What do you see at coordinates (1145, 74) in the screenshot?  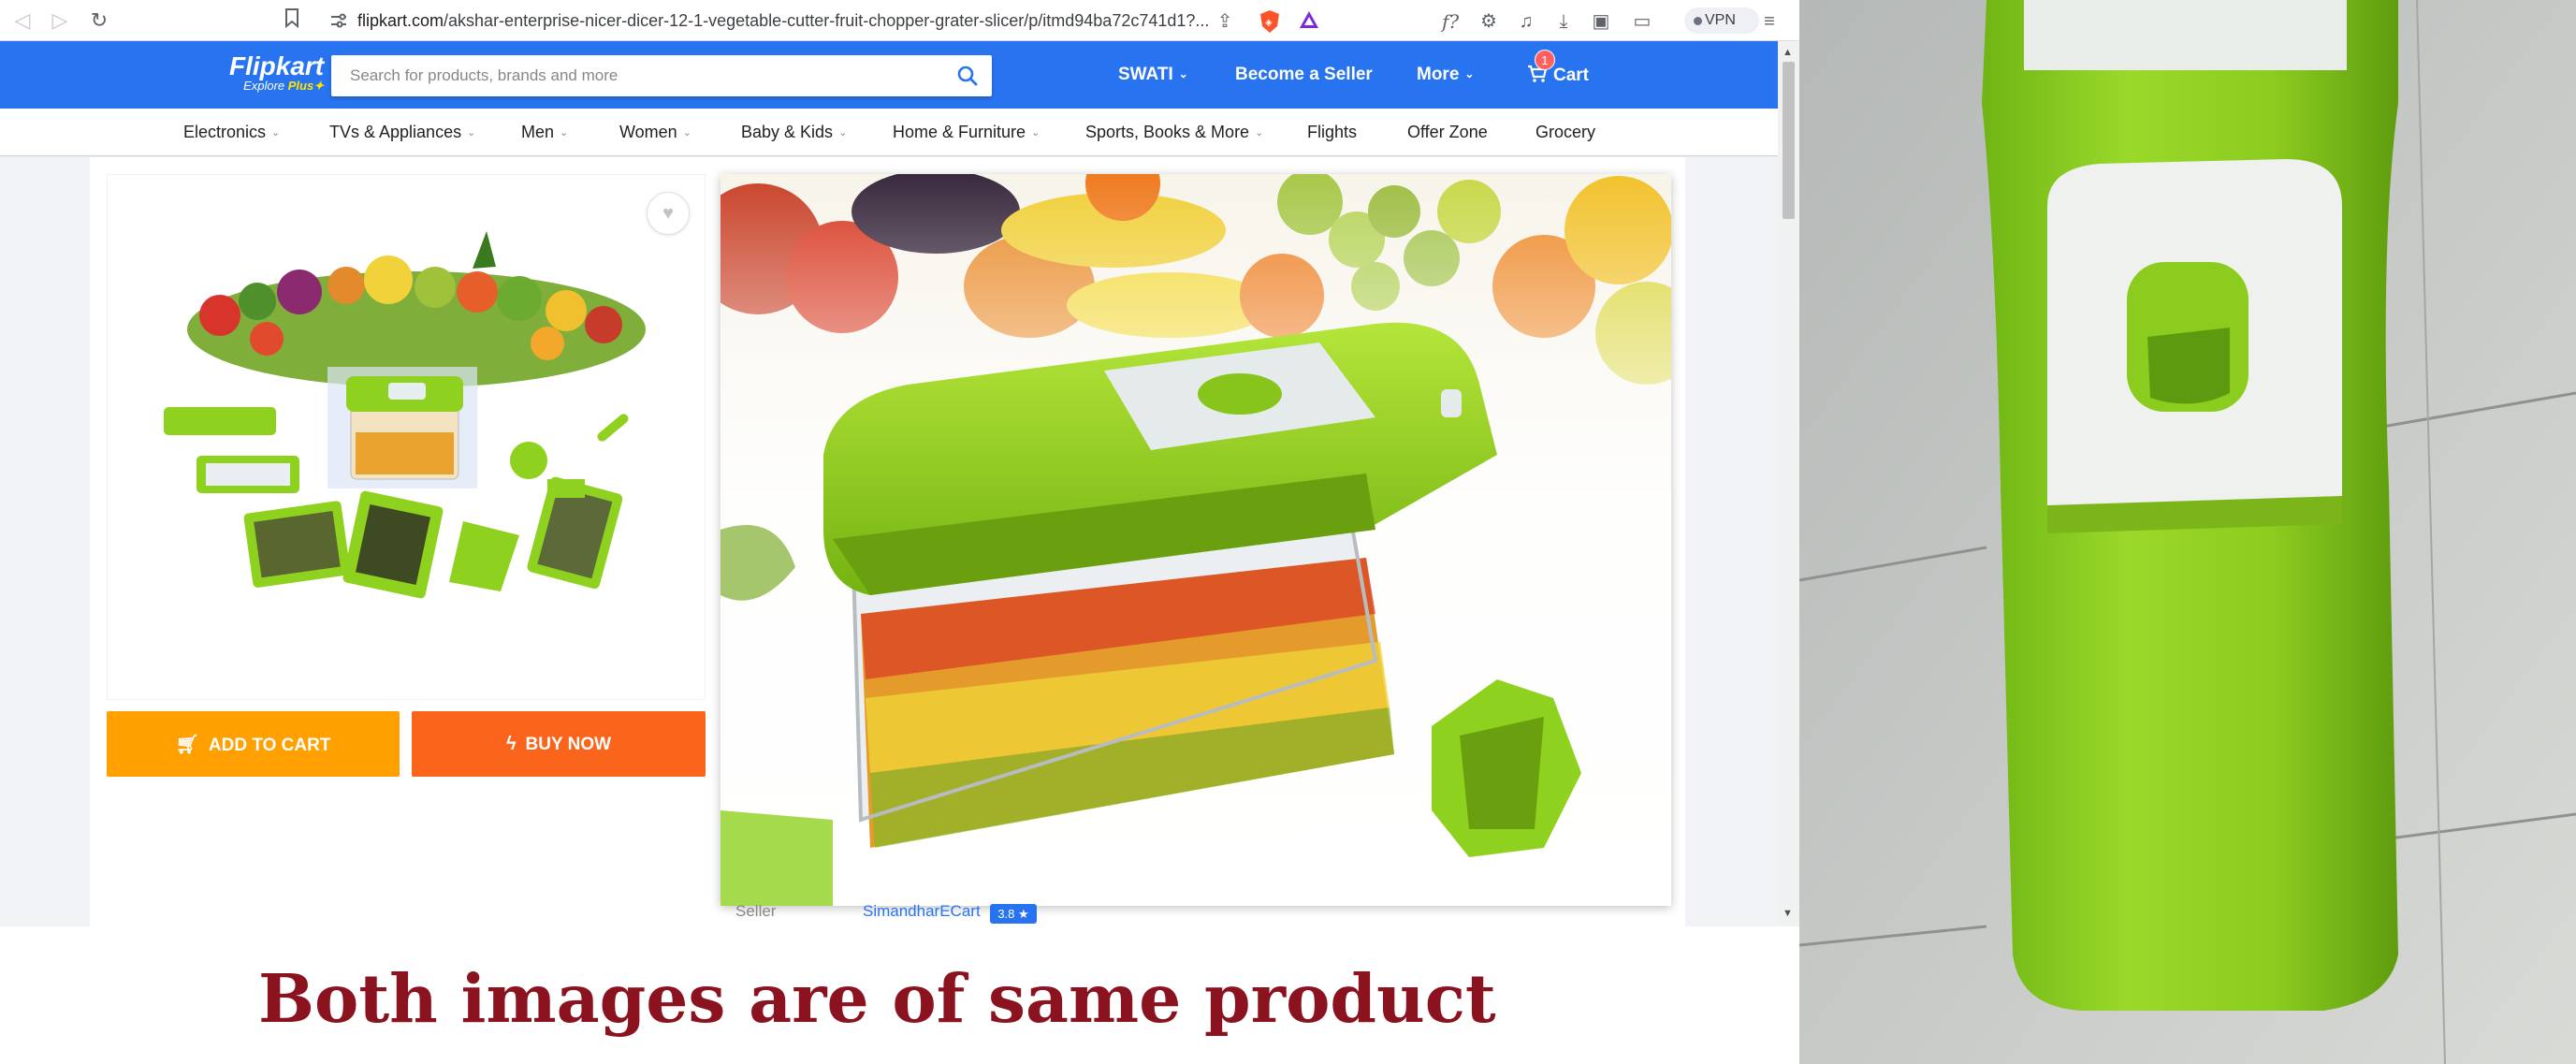 I see `account-label: SWATI` at bounding box center [1145, 74].